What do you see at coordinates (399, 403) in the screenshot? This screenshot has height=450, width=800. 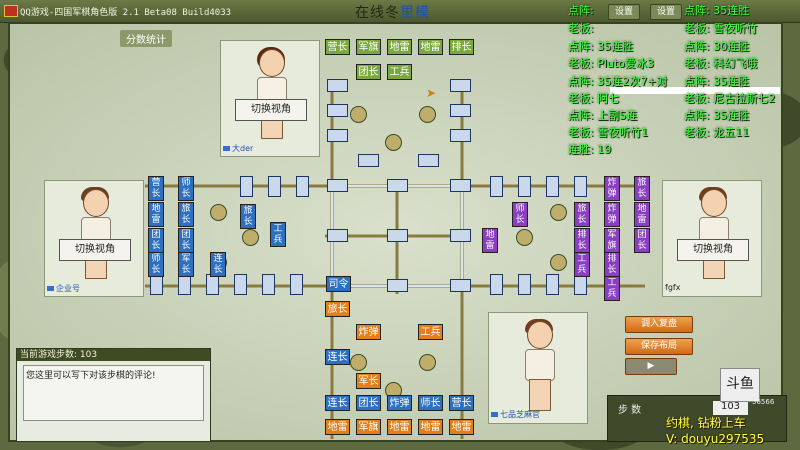 I see `piece-blue: 炸弹` at bounding box center [399, 403].